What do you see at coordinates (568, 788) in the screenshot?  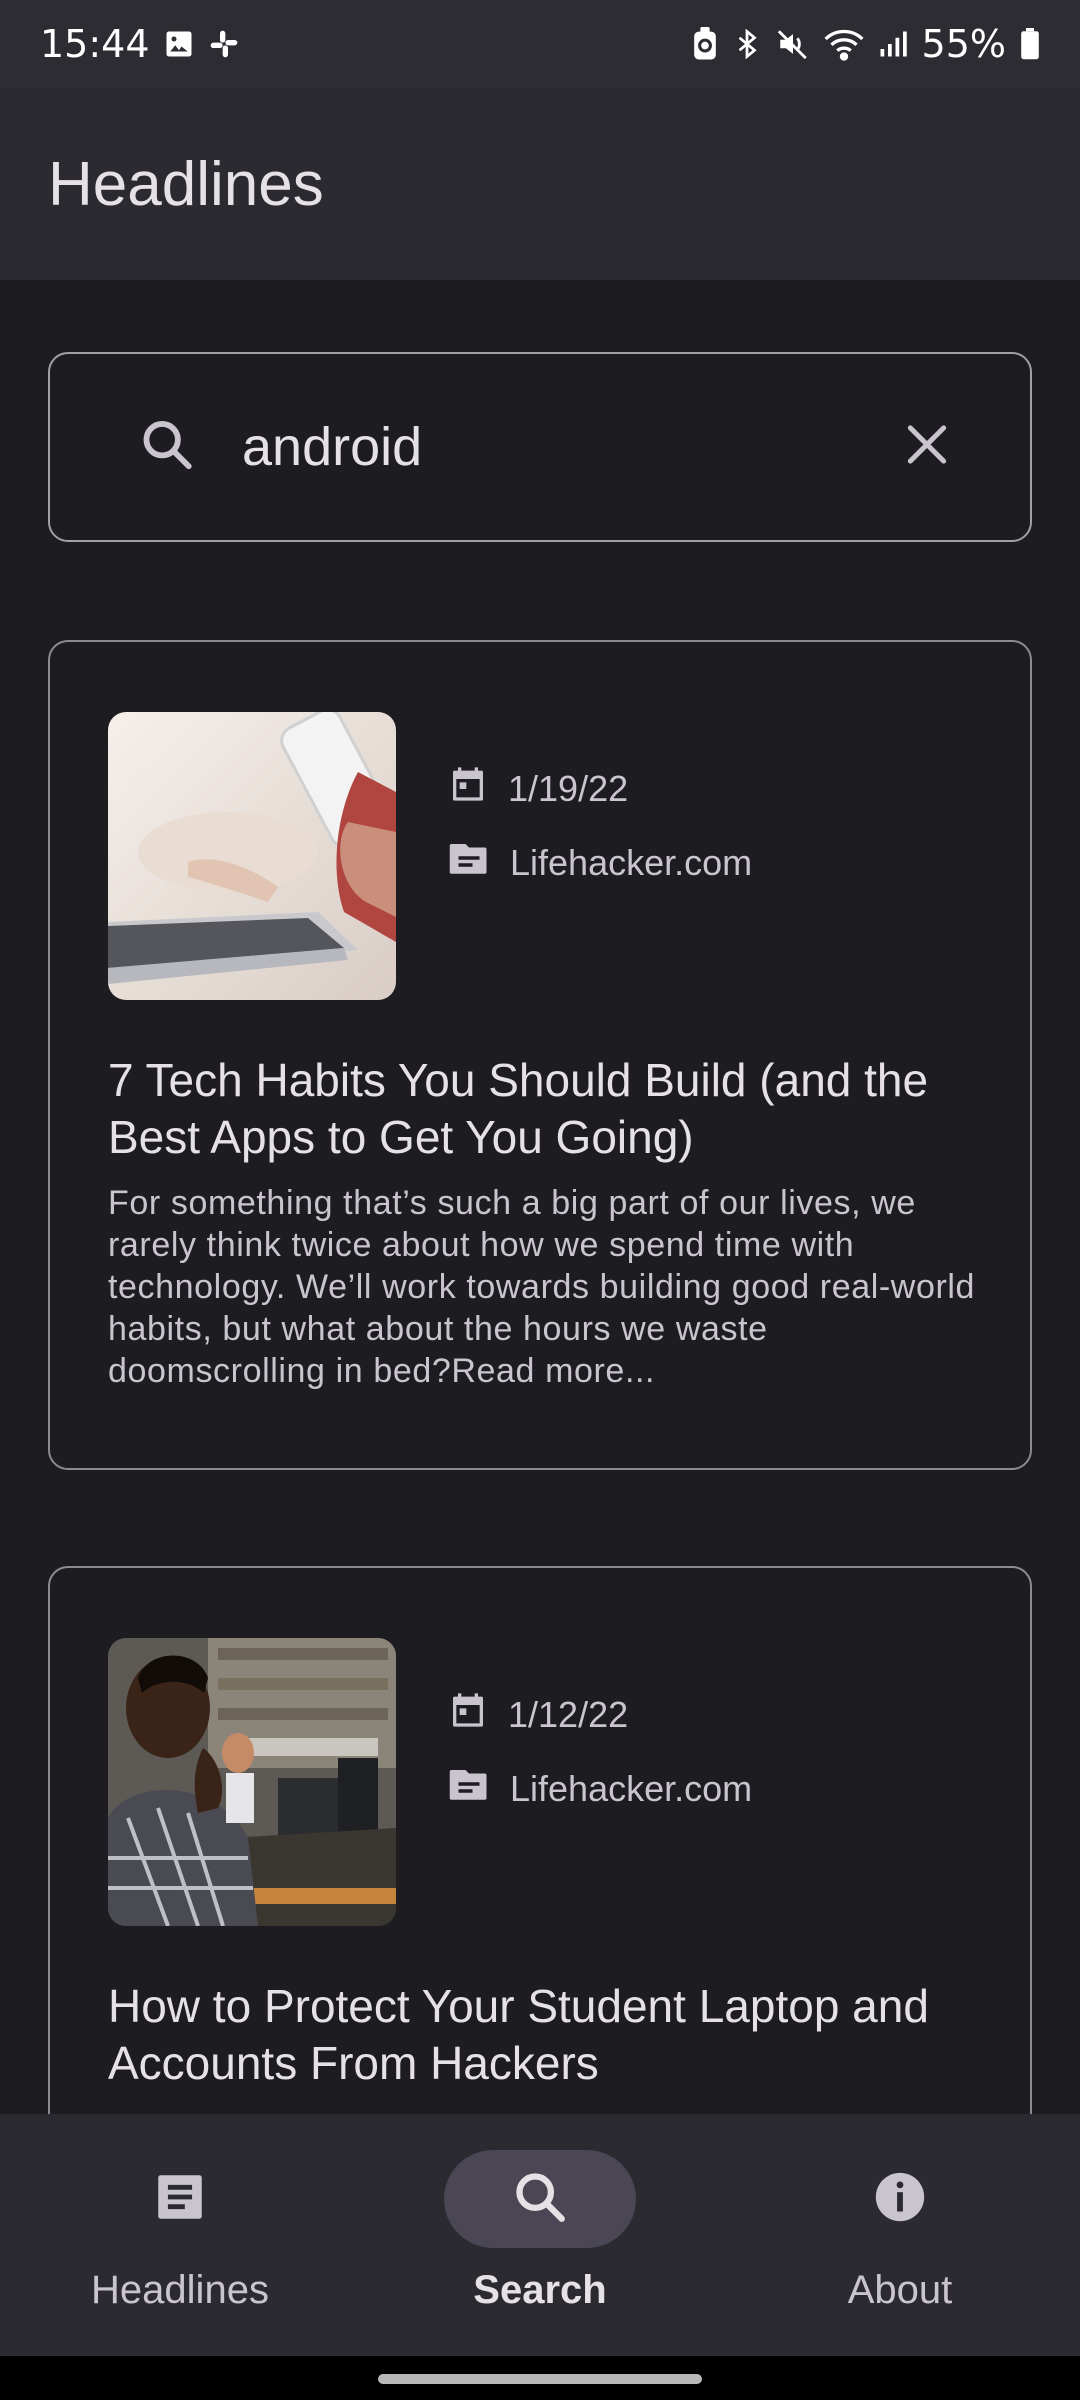 I see `article-date-text: 1/19/22` at bounding box center [568, 788].